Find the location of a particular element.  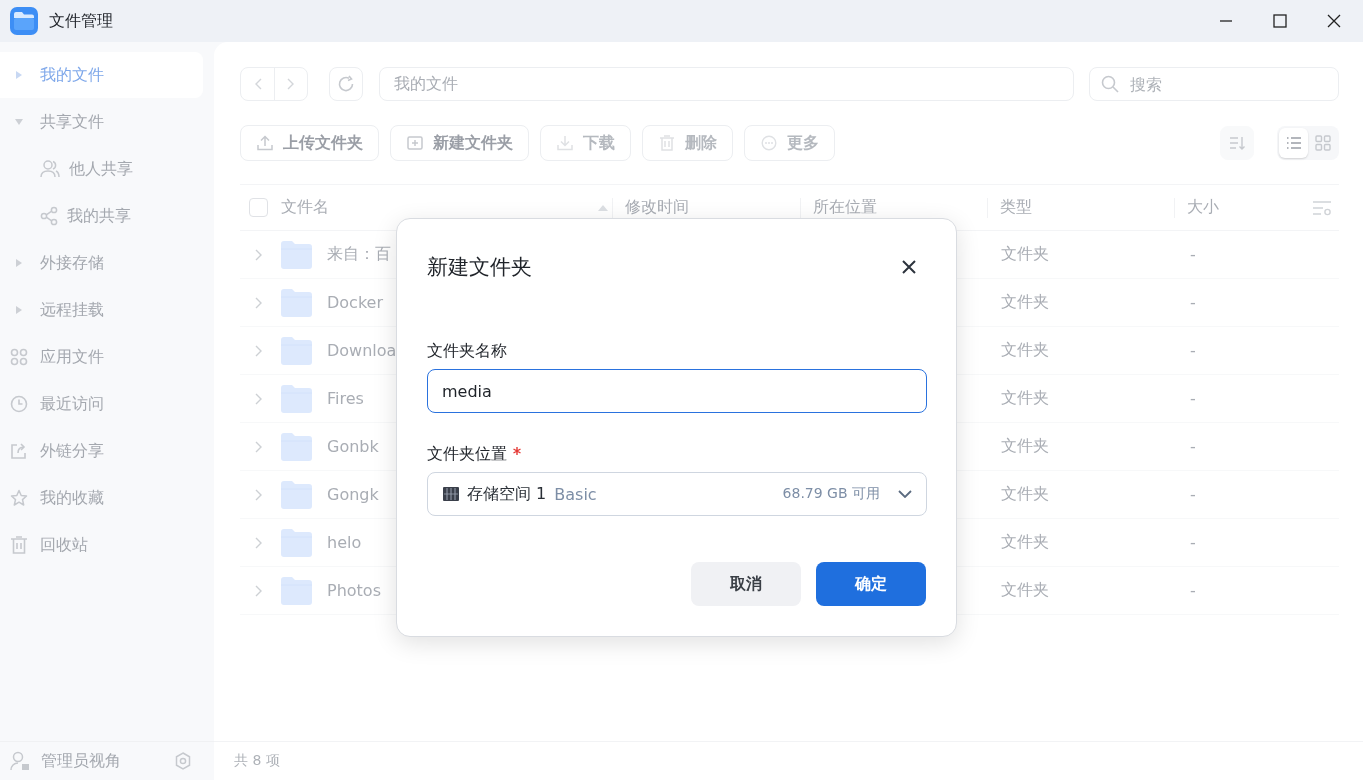

settings-icon is located at coordinates (183, 761).